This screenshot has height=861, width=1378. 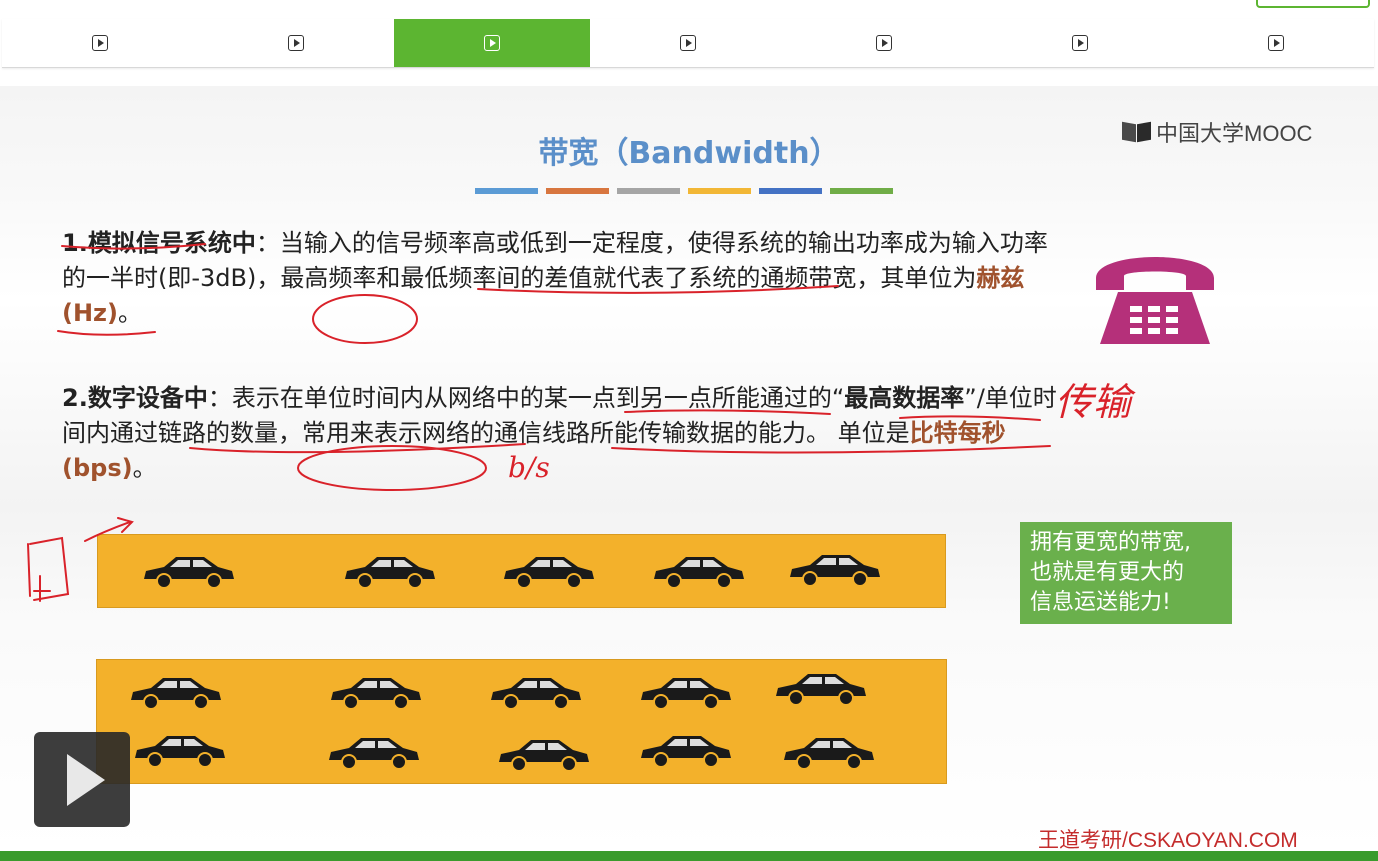 What do you see at coordinates (684, 191) in the screenshot?
I see `title-color-bars` at bounding box center [684, 191].